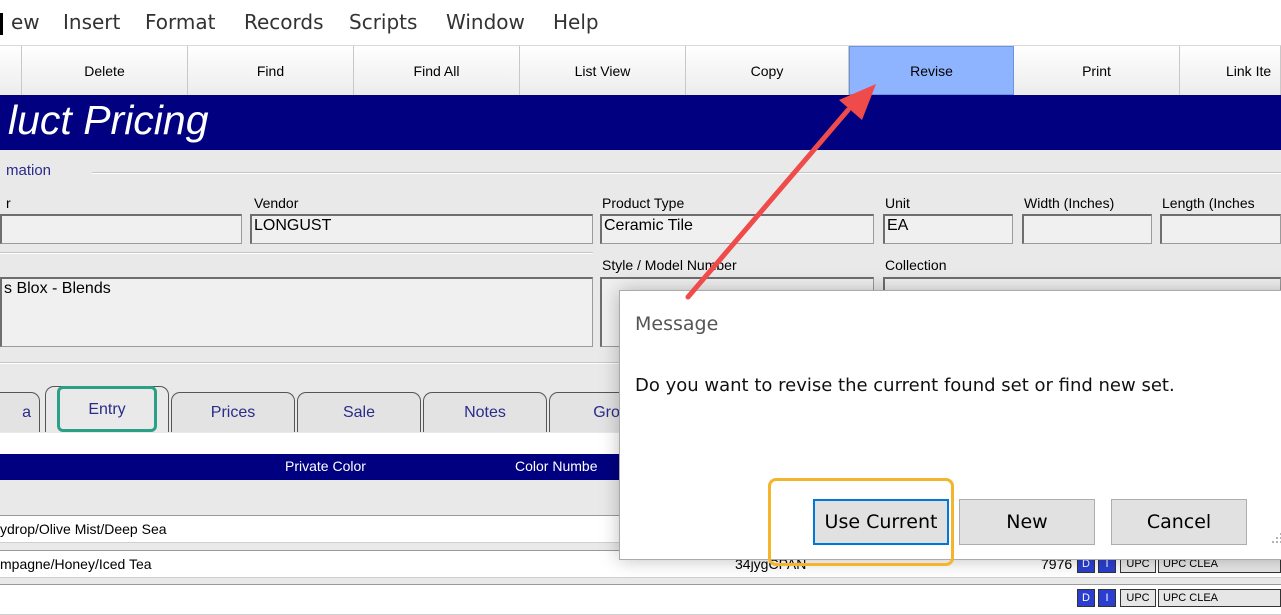 This screenshot has width=1281, height=615. Describe the element at coordinates (1, 24) in the screenshot. I see `window-edge` at that location.